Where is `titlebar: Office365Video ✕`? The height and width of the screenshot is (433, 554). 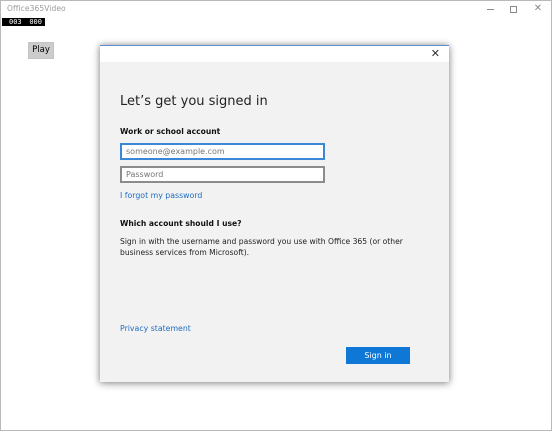
titlebar: Office365Video ✕ is located at coordinates (276, 9).